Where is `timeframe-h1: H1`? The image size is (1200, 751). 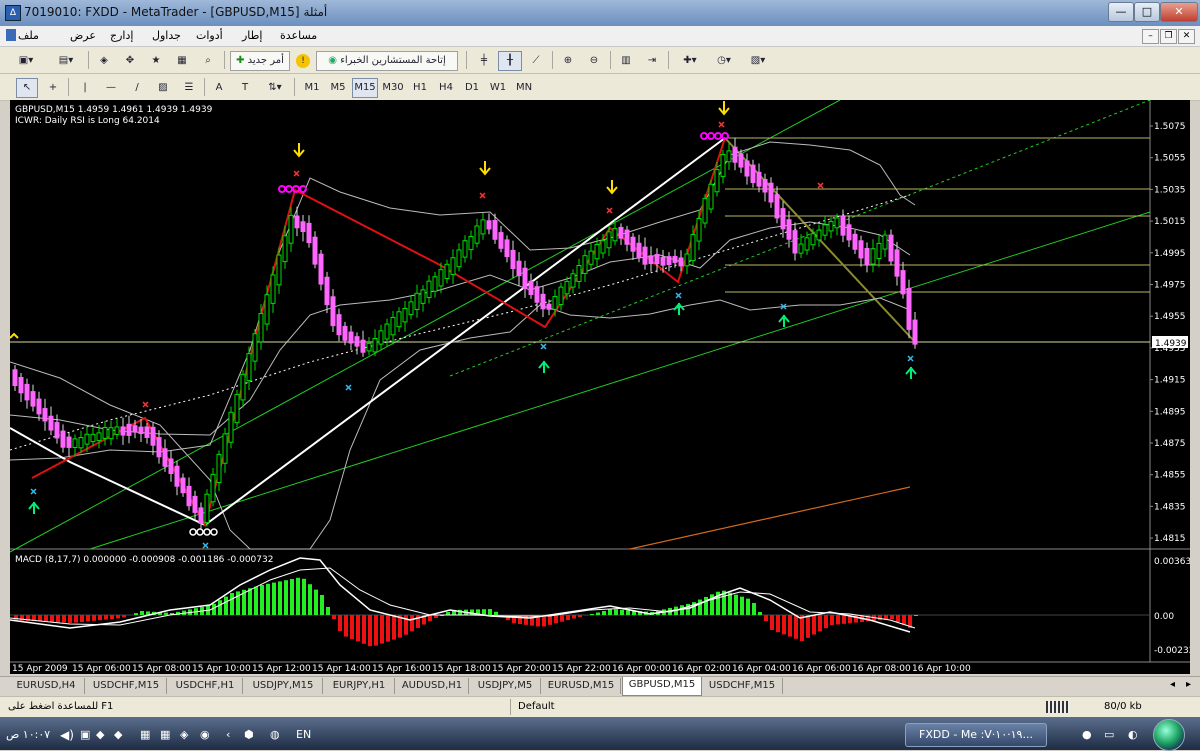 timeframe-h1: H1 is located at coordinates (420, 88).